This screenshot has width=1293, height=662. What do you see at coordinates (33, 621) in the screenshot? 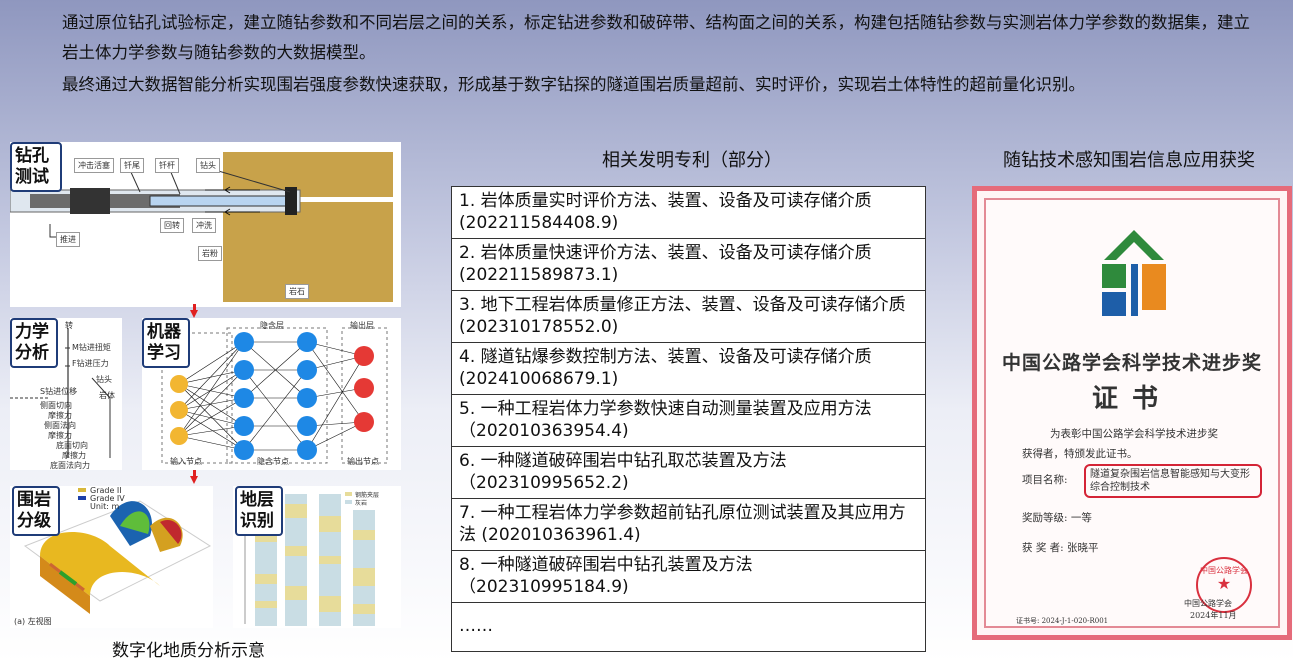
I see `grade-caption: (a) 左视图` at bounding box center [33, 621].